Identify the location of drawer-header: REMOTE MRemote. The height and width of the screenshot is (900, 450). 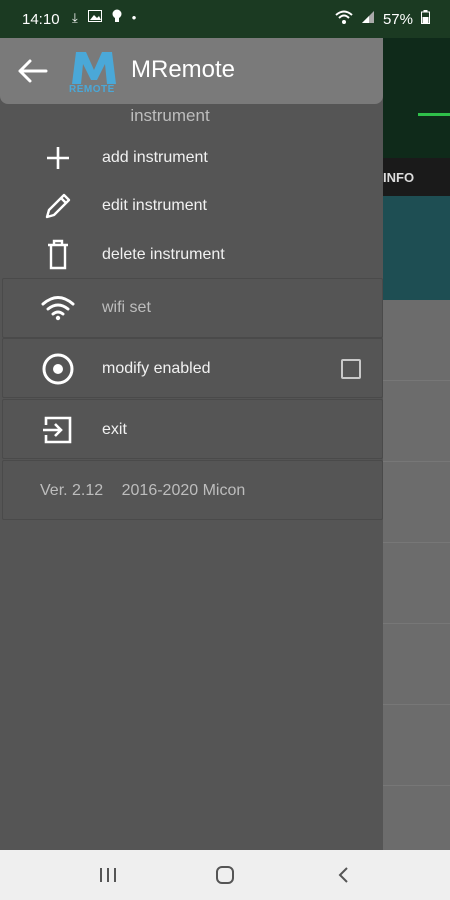
(191, 71).